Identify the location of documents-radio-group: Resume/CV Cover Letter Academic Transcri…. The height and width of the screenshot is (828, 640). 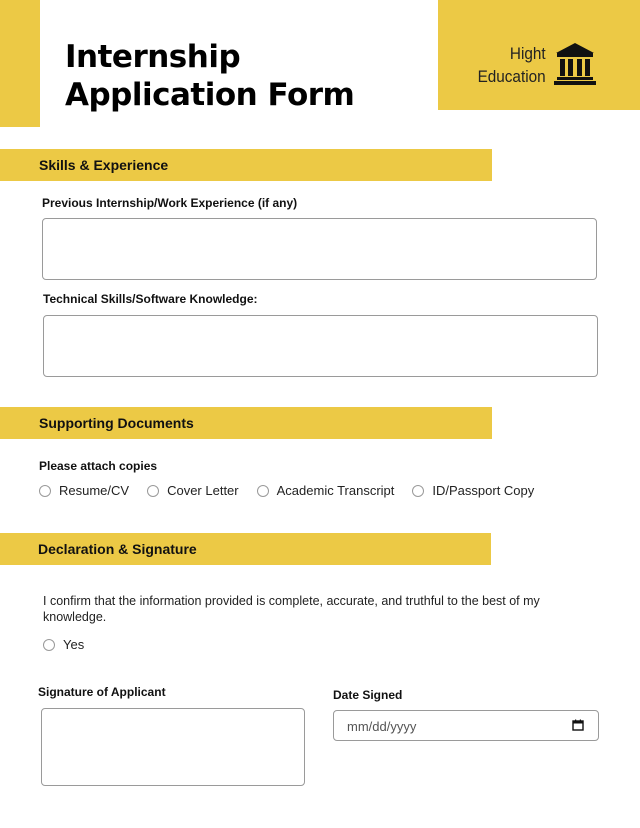
(295, 490).